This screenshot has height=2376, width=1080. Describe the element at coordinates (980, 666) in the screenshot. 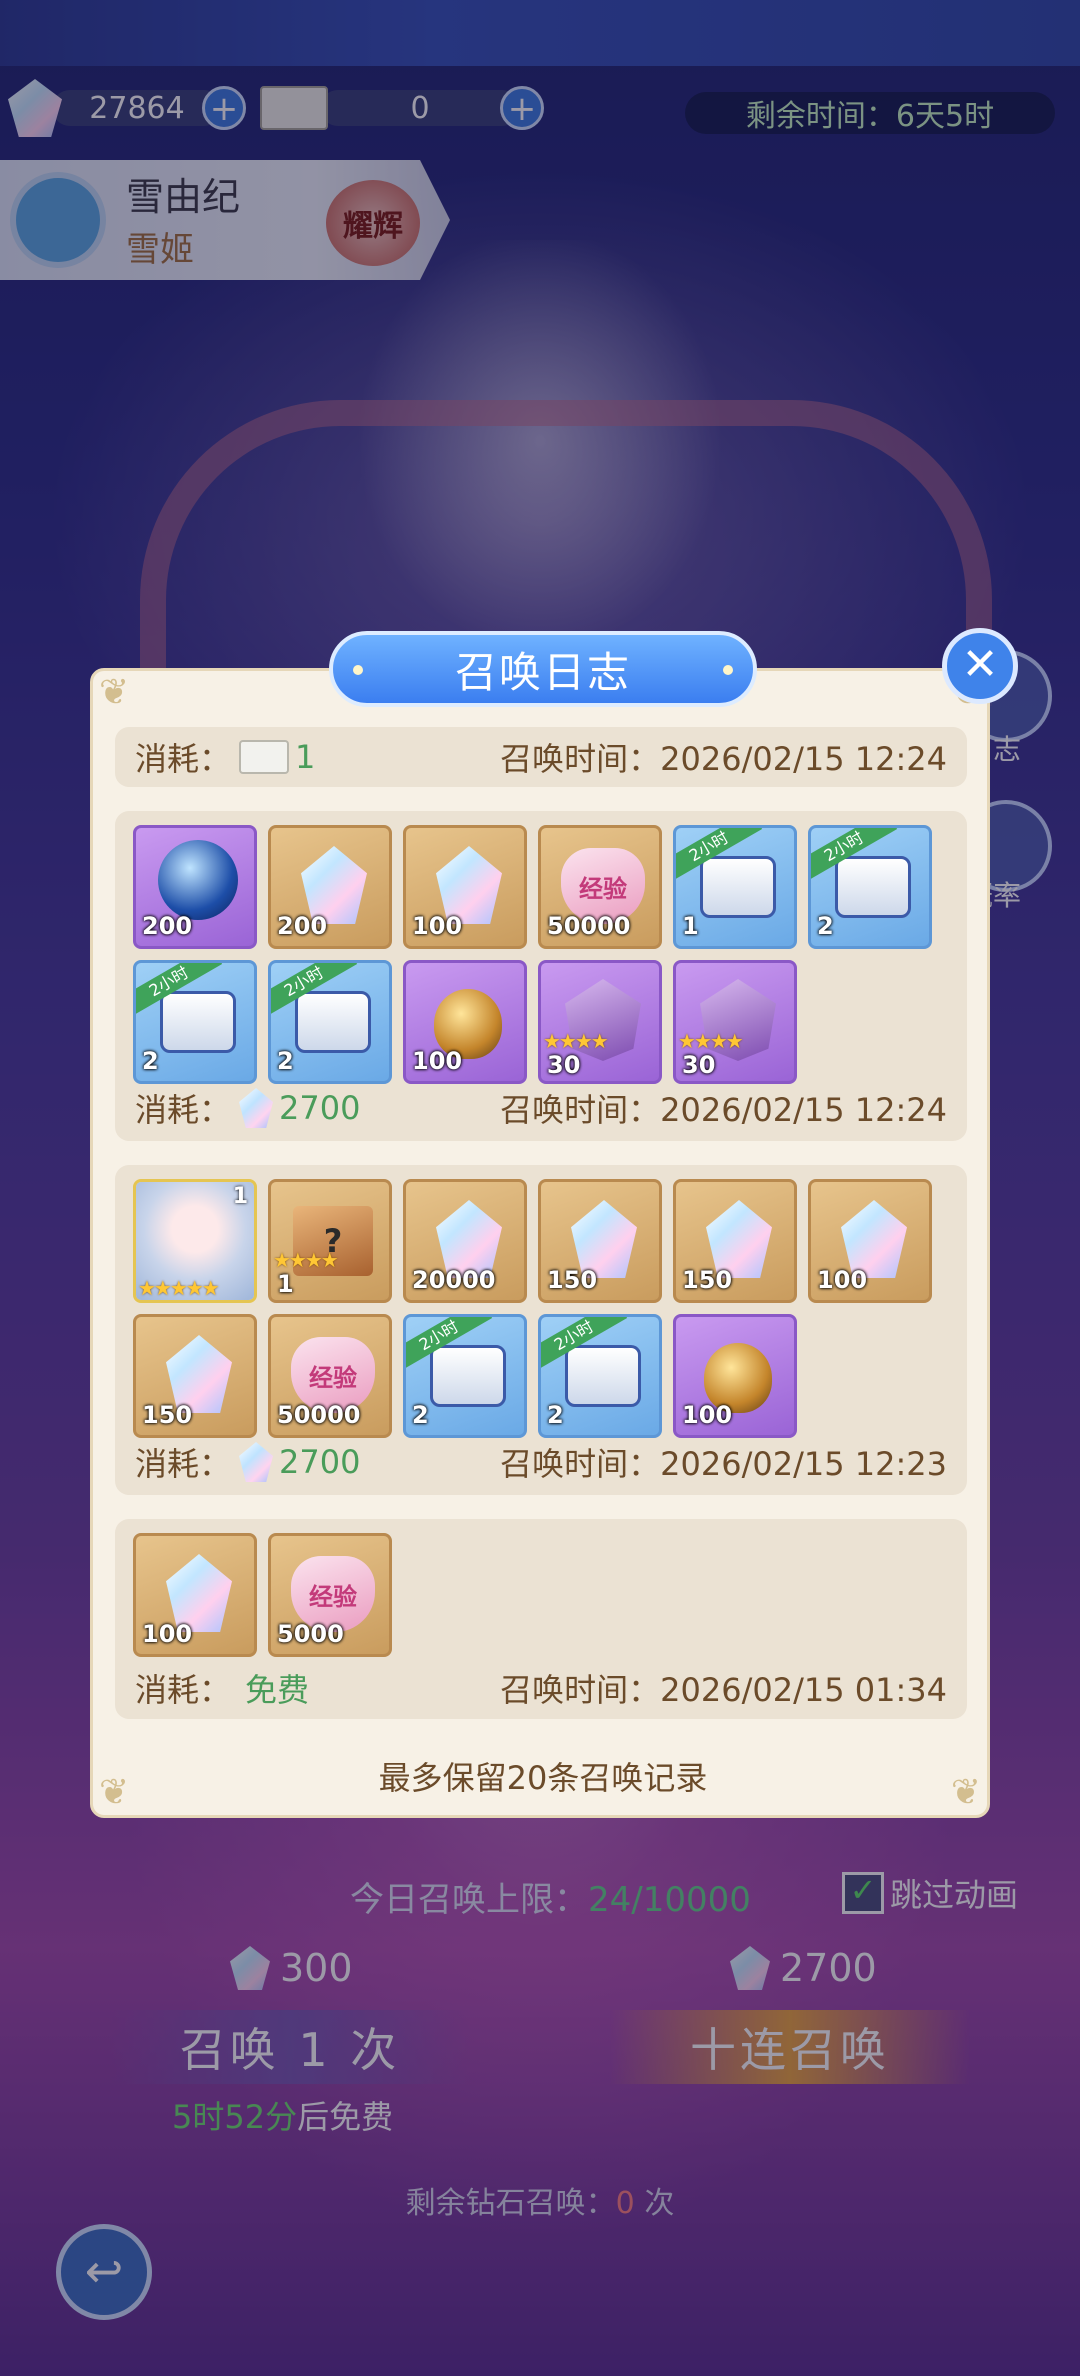

I see `close-dialog-button: ✕` at that location.